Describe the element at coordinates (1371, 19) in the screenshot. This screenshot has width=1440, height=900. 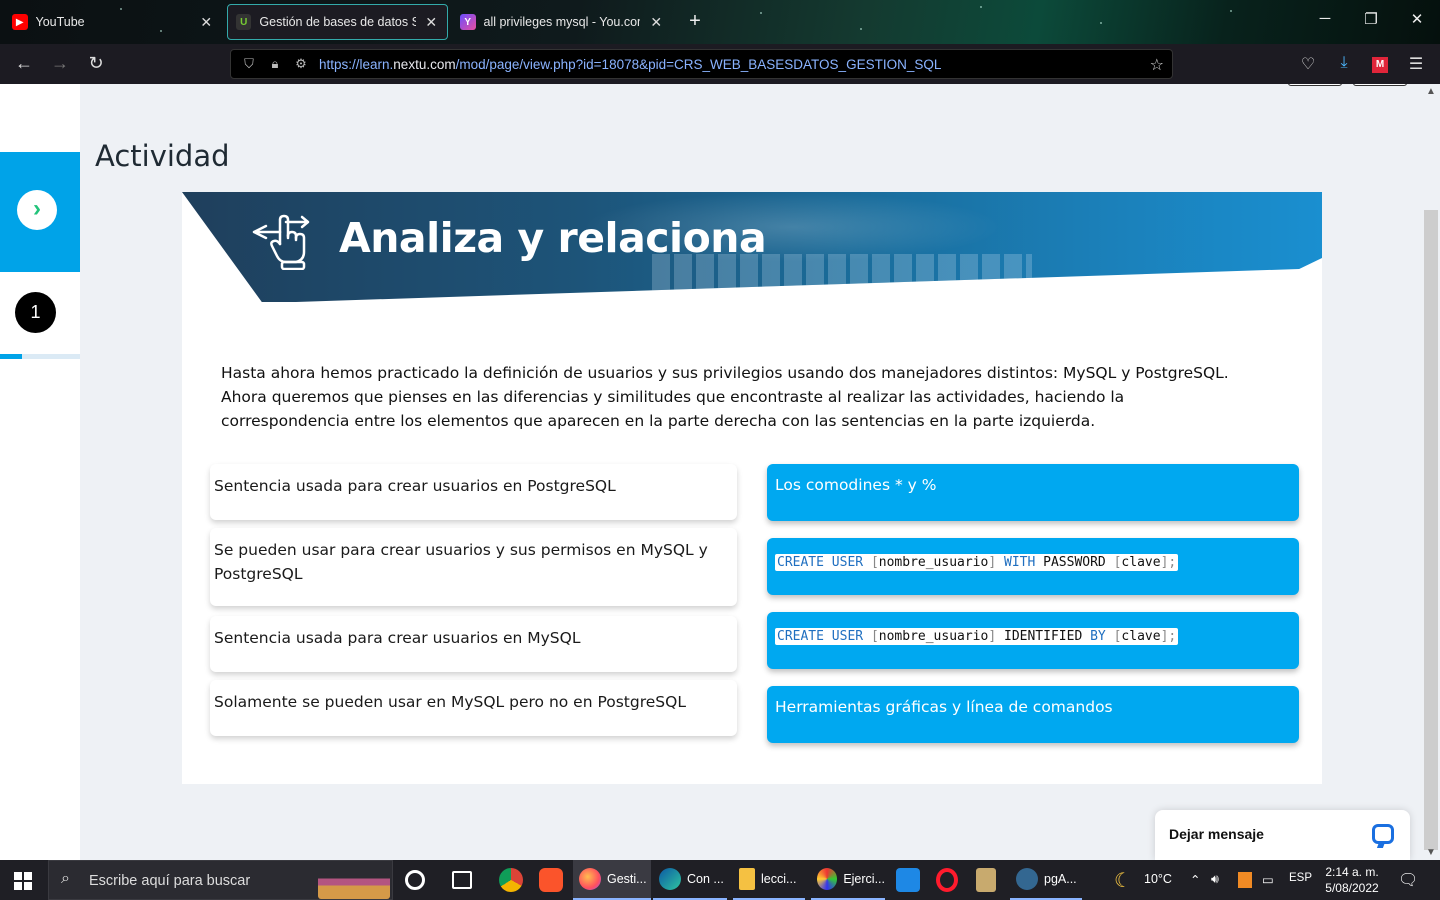
I see `restore-icon: ❐` at that location.